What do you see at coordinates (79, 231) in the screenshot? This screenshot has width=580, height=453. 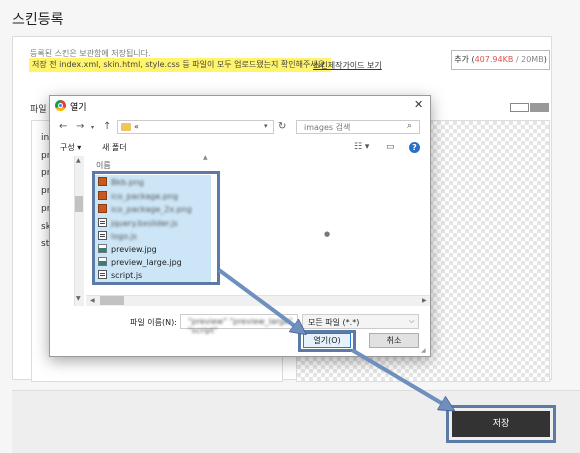 I see `nav-scrollbar` at bounding box center [79, 231].